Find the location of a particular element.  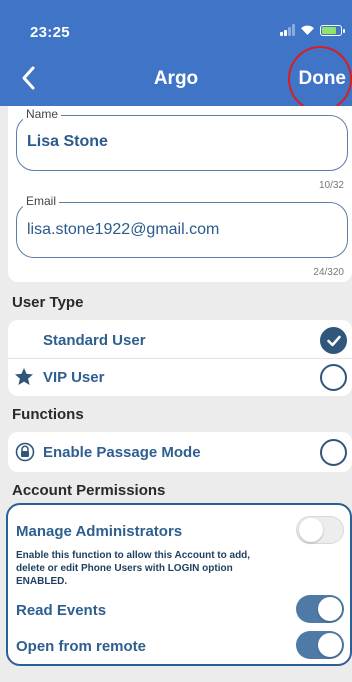

user-type-heading: User Type is located at coordinates (48, 302).